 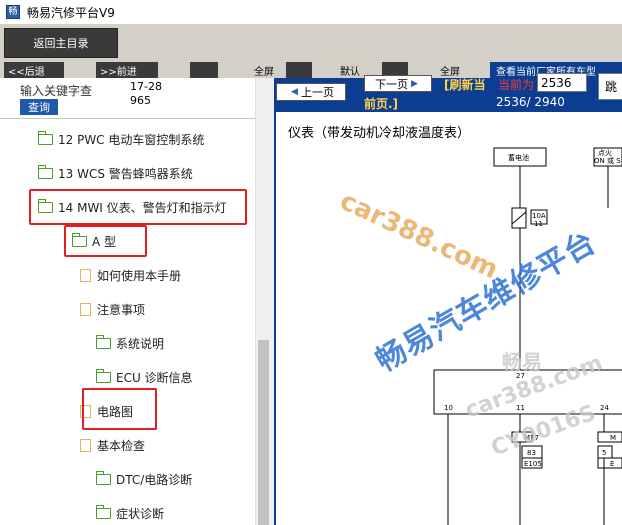 I want to click on next-page-label: 下一页, so click(x=392, y=84).